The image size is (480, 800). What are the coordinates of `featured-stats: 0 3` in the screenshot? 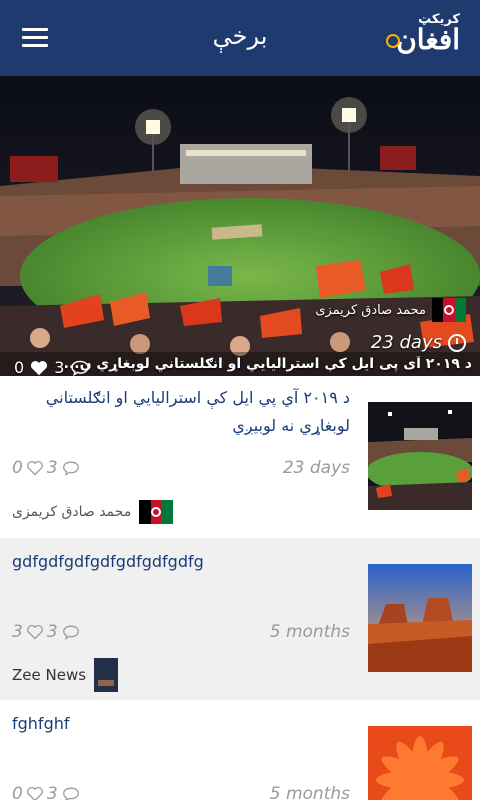 It's located at (52, 367).